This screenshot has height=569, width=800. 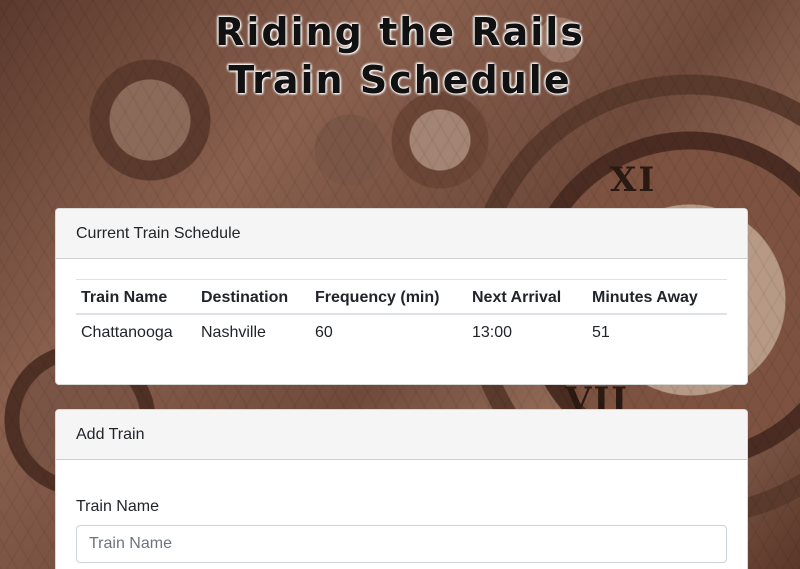 I want to click on cell-minutes-away: 51, so click(x=601, y=332).